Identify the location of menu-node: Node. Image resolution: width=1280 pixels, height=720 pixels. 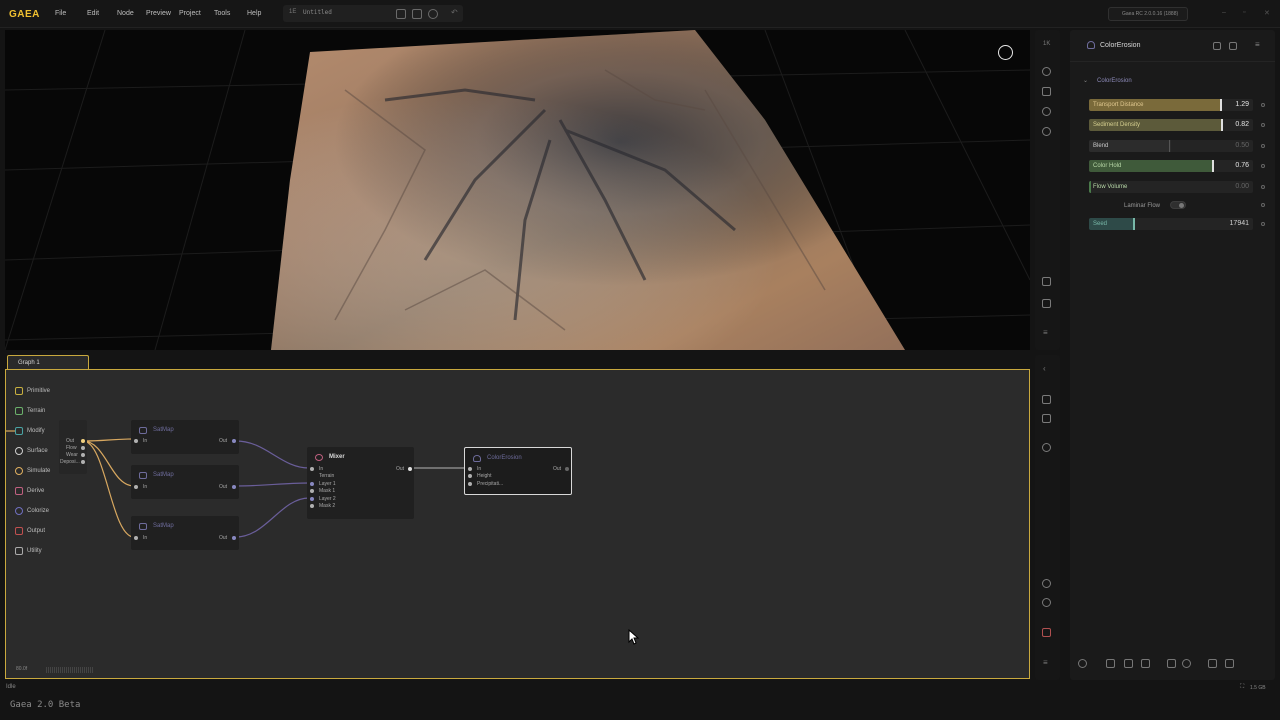
(125, 13).